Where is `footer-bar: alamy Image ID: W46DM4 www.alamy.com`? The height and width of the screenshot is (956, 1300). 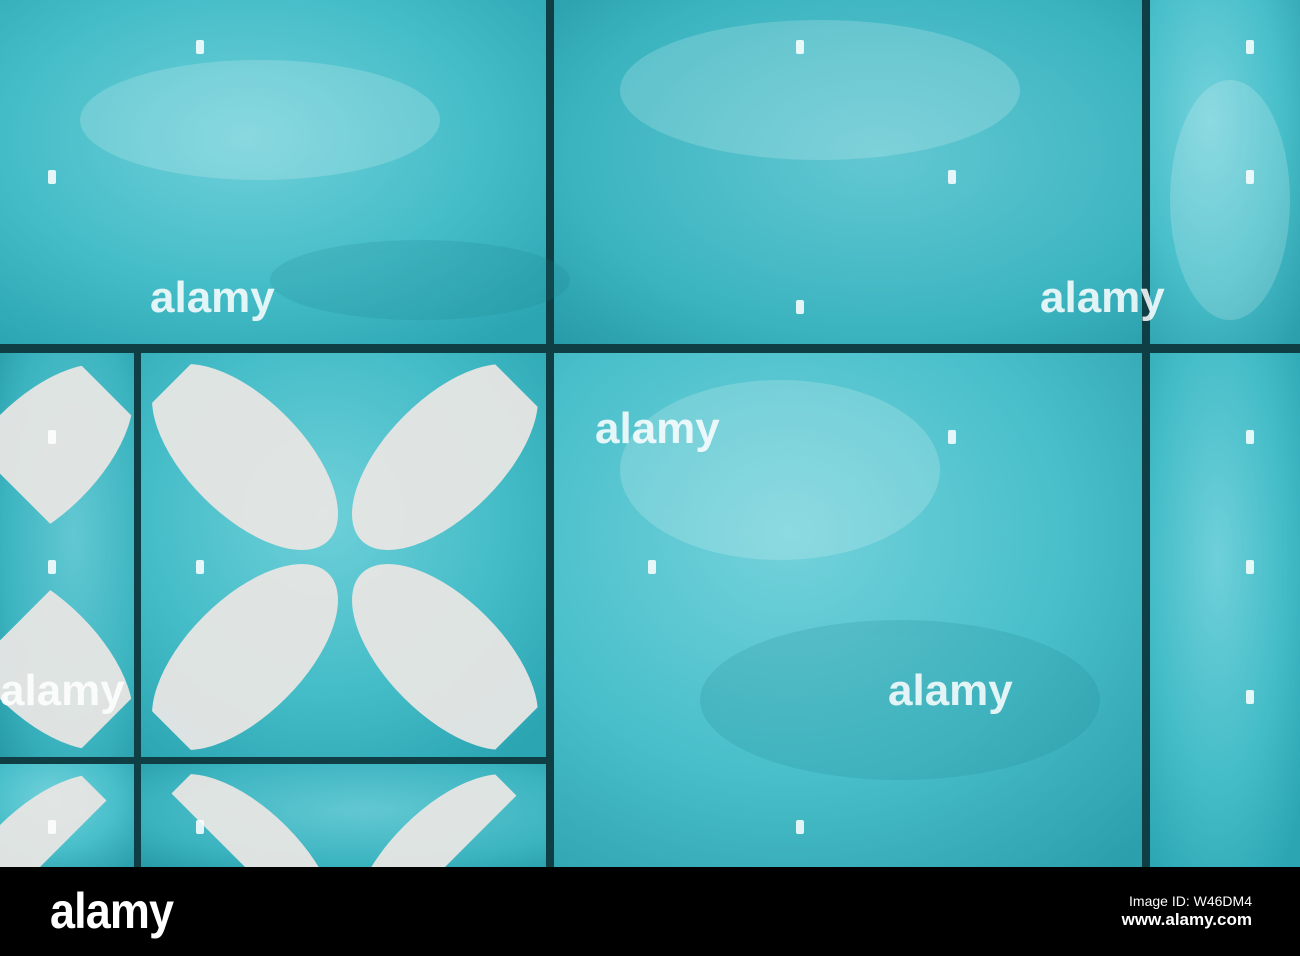 footer-bar: alamy Image ID: W46DM4 www.alamy.com is located at coordinates (650, 911).